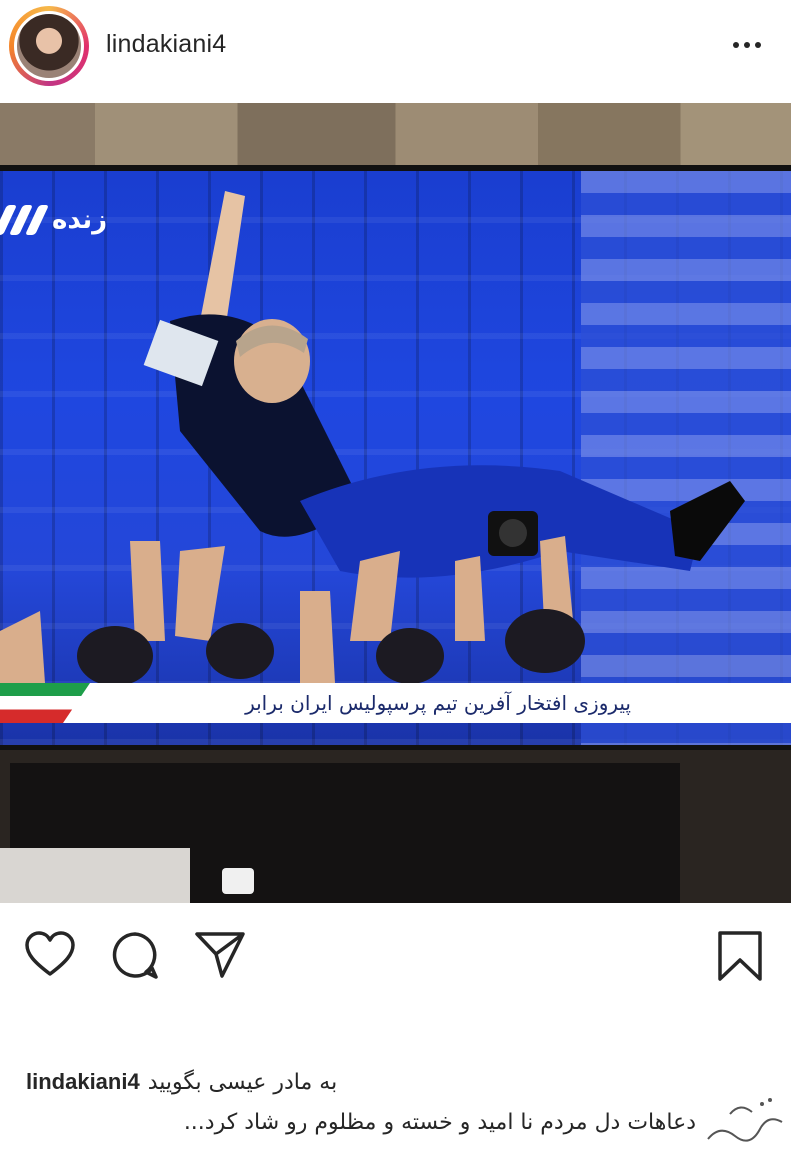 This screenshot has height=1163, width=791. What do you see at coordinates (83, 1082) in the screenshot?
I see `caption-username: lindakiani4` at bounding box center [83, 1082].